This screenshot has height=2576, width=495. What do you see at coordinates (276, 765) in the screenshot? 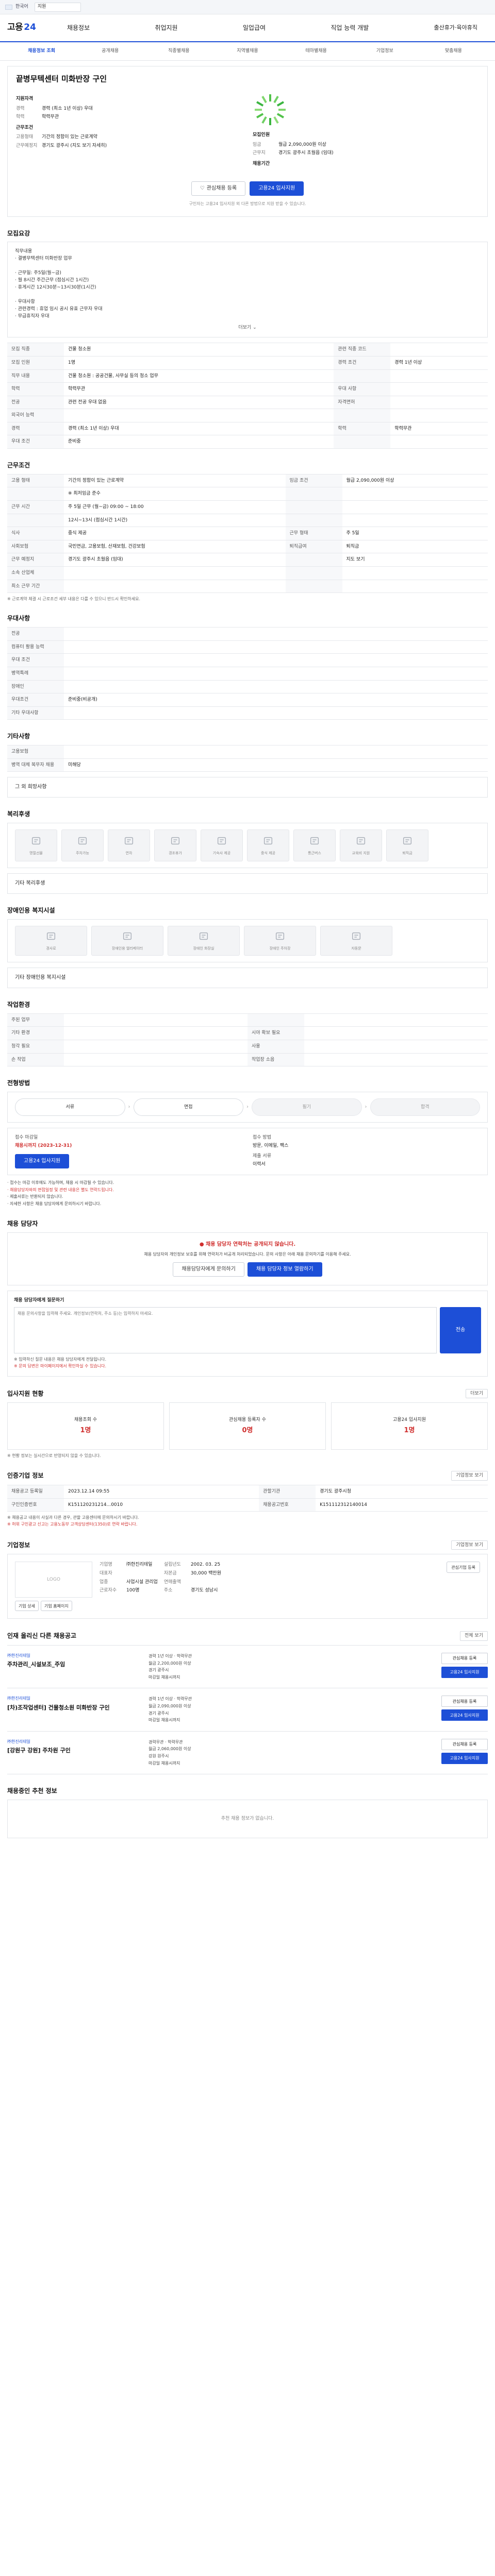
I see `table-value: 미해당` at bounding box center [276, 765].